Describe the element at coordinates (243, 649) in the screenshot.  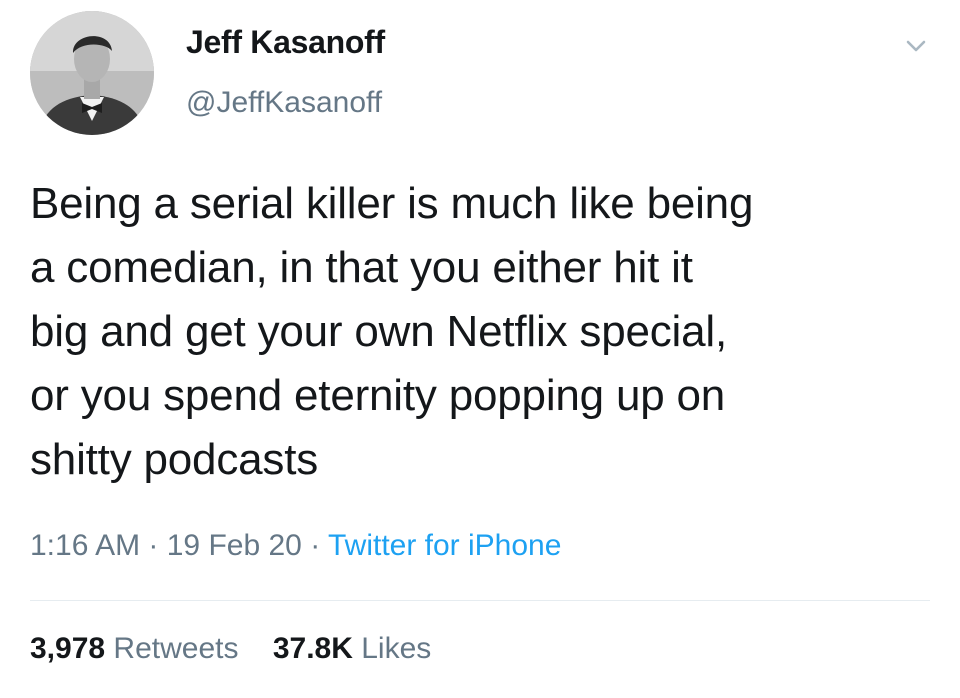
I see `tweet-stats: 3,978 Retweets 37.8K Likes` at that location.